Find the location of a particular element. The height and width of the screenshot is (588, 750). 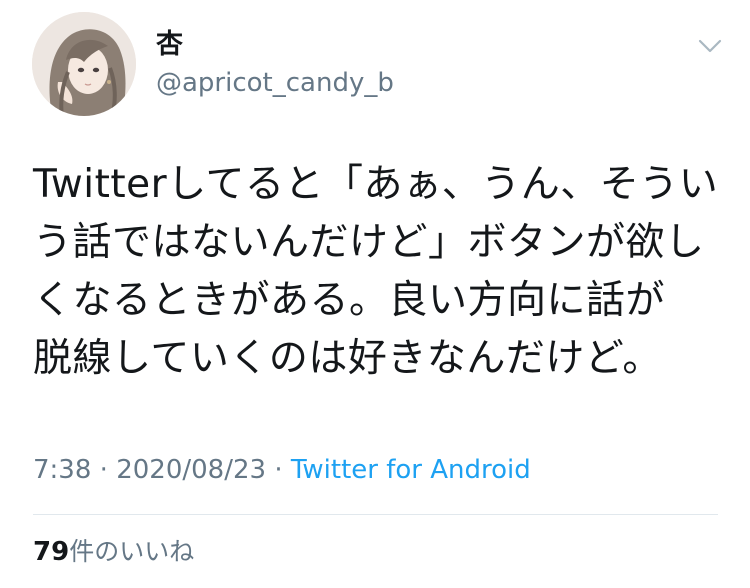

tweet-text-line: う話ではないんだけど」ボタンが欲し is located at coordinates (369, 242).